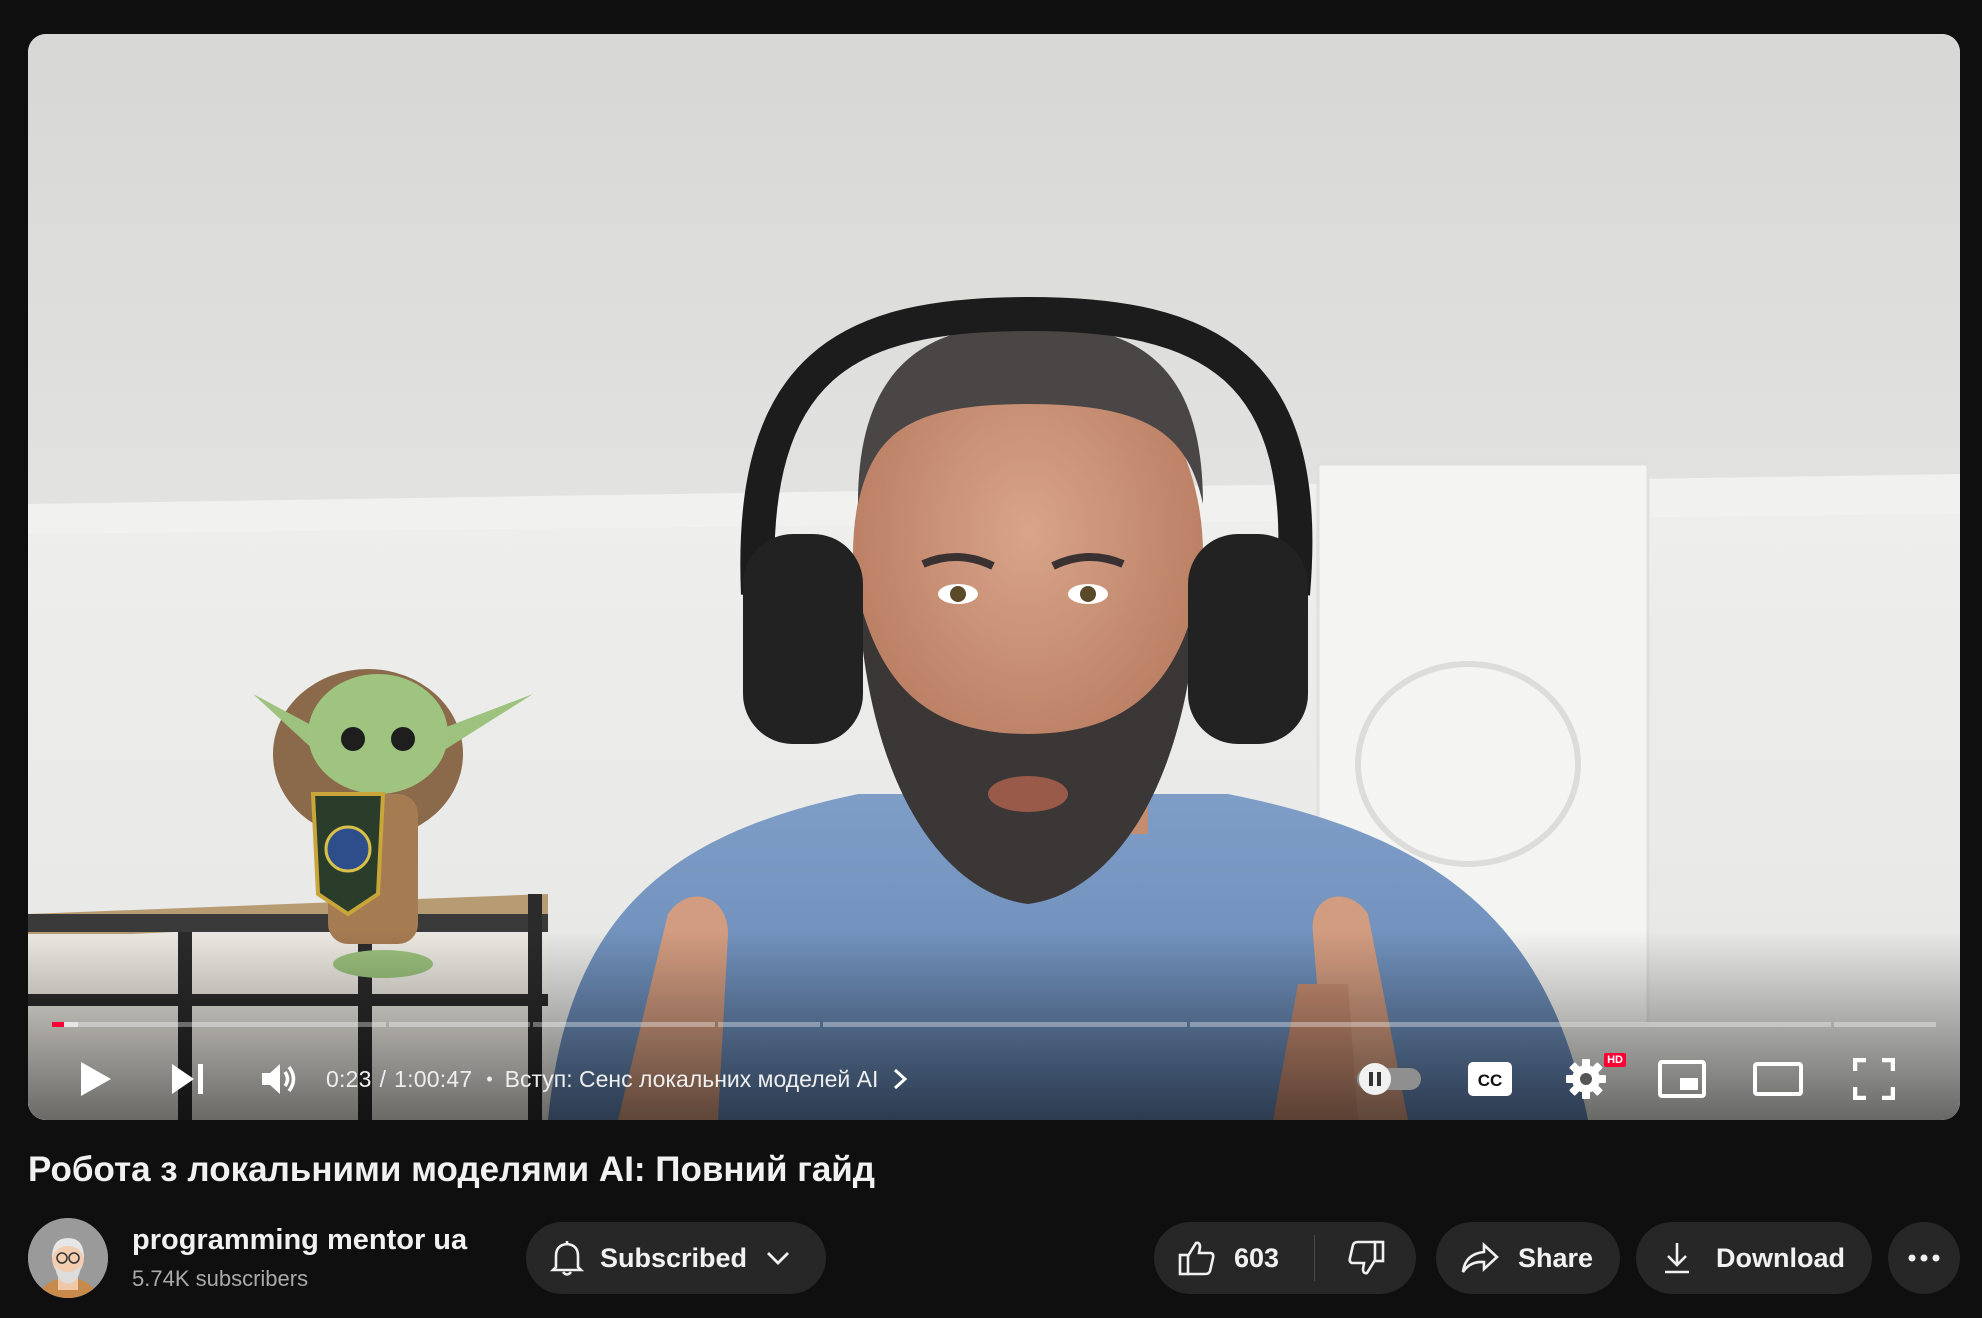 The image size is (1982, 1318). I want to click on theater-icon, so click(1778, 1079).